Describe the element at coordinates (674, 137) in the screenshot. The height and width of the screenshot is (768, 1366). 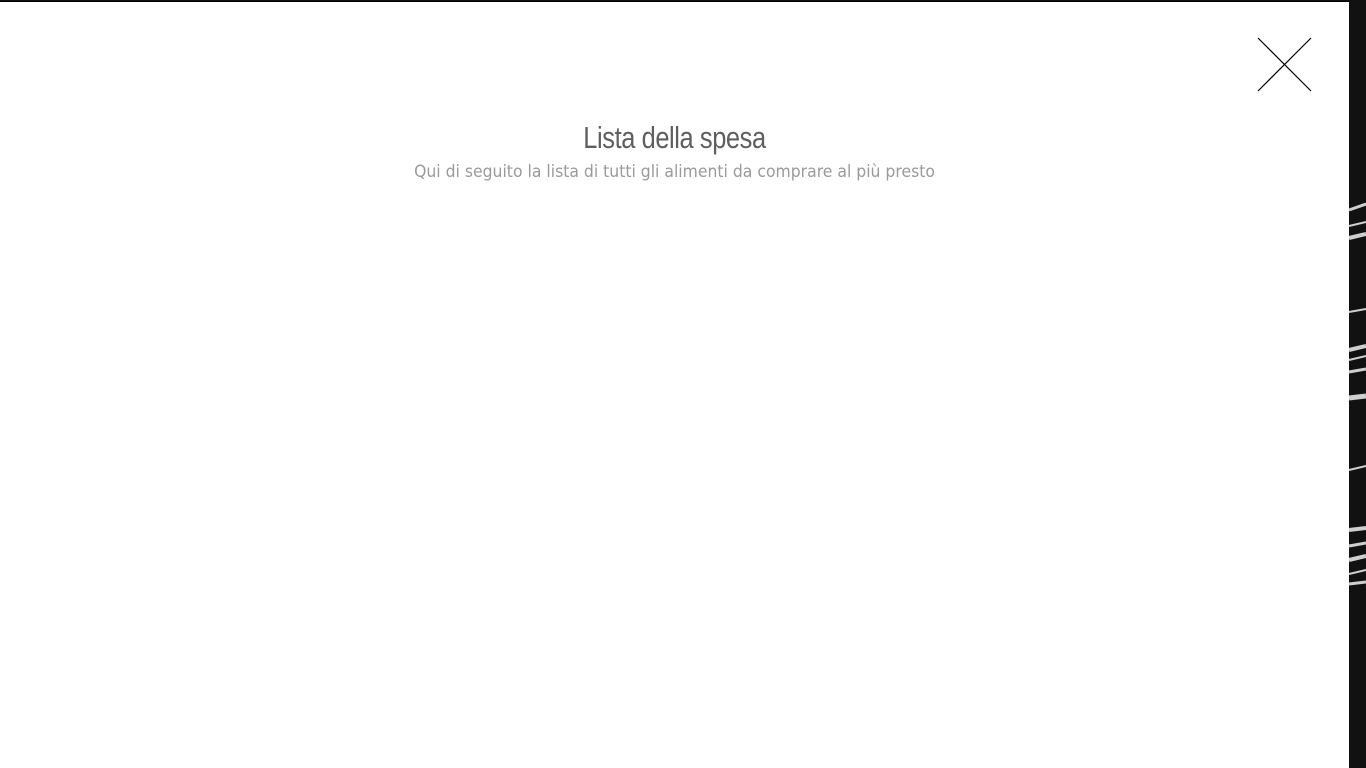
I see `modal-title: Lista della spesa` at that location.